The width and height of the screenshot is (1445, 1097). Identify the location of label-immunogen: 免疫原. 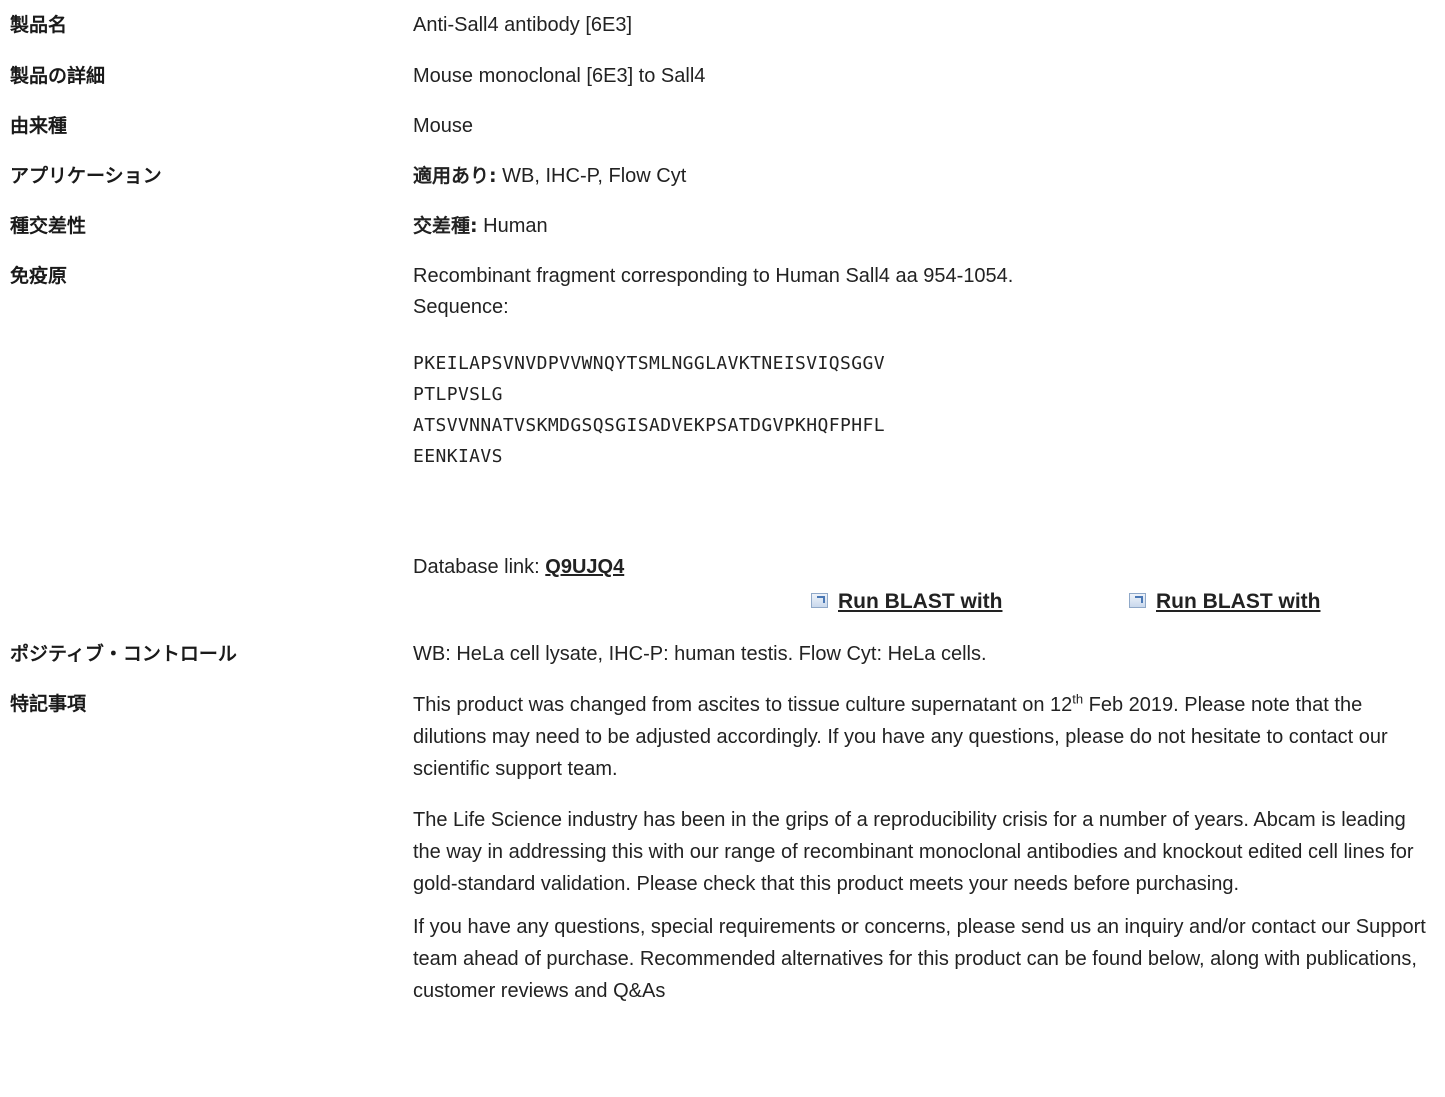
(39, 276).